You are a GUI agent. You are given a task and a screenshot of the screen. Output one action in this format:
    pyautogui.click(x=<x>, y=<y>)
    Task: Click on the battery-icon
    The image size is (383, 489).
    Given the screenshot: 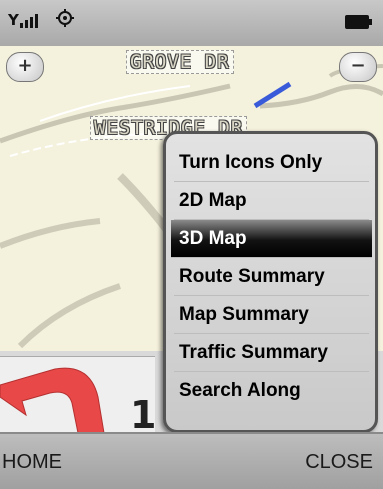 What is the action you would take?
    pyautogui.click(x=358, y=22)
    